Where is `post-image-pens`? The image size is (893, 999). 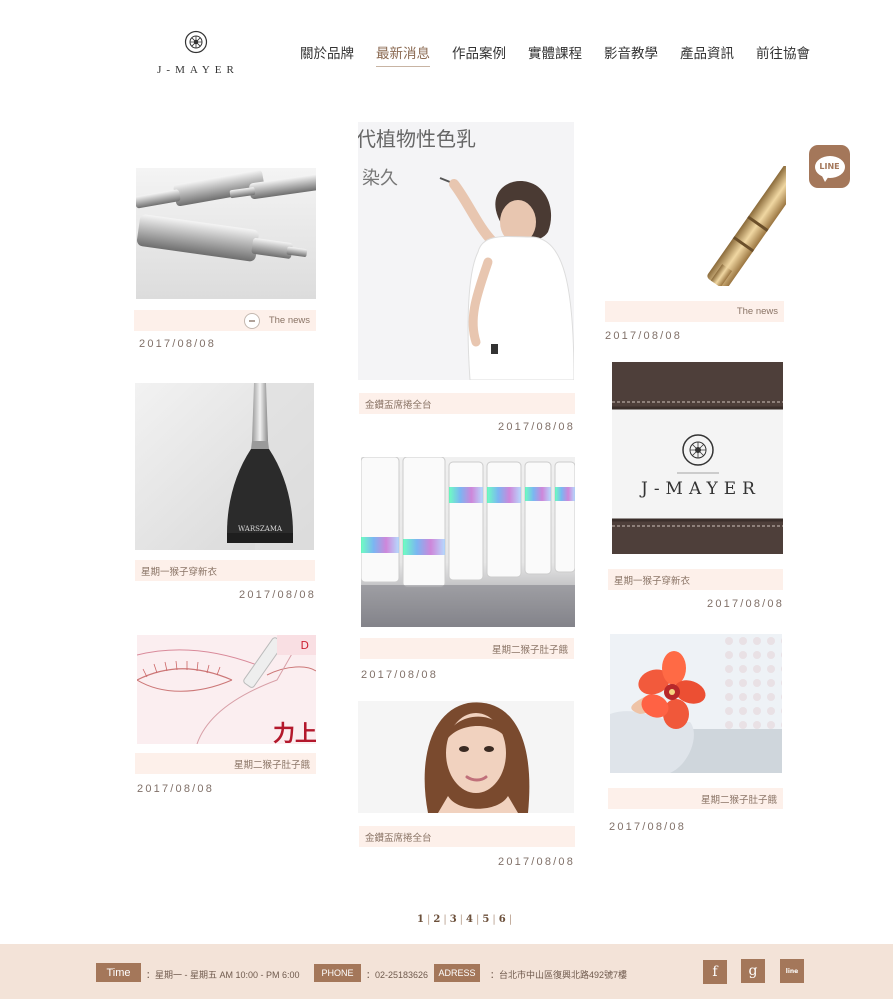 post-image-pens is located at coordinates (226, 233).